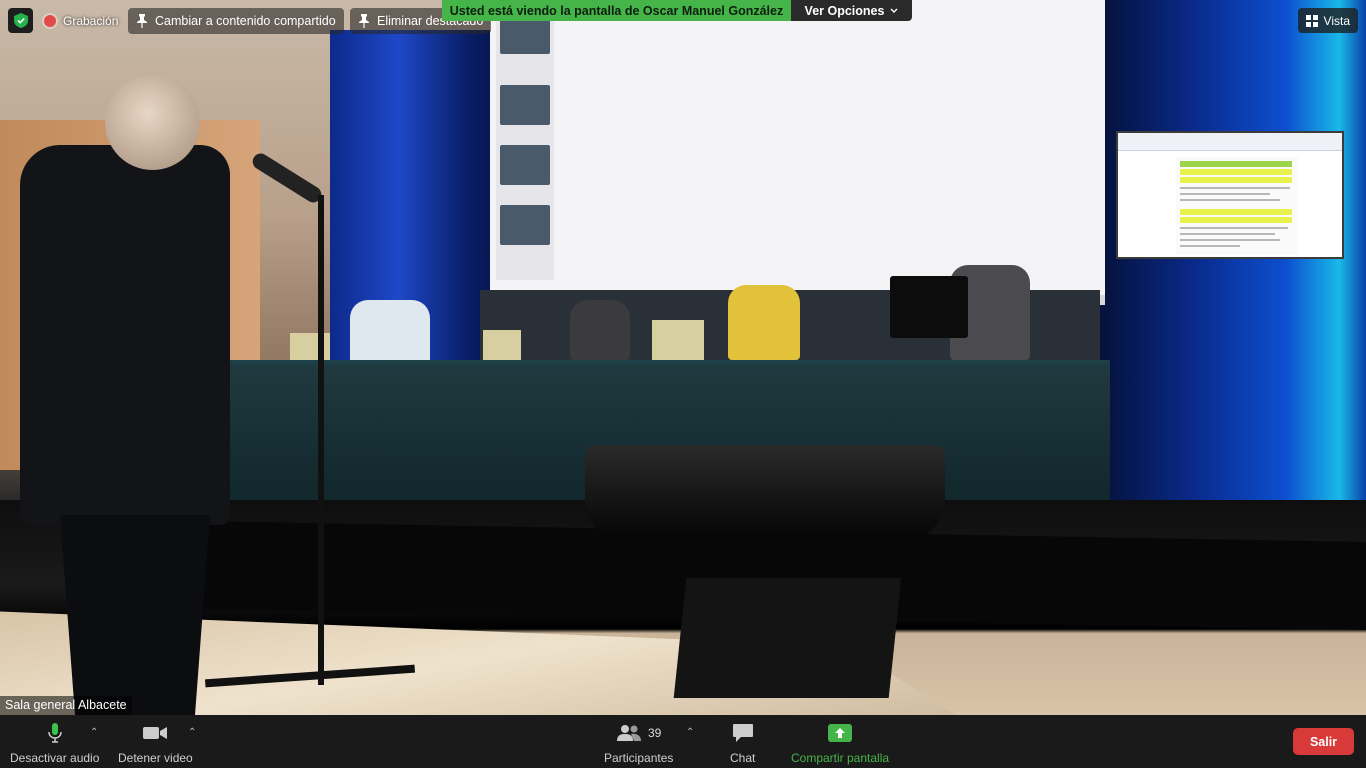 Image resolution: width=1366 pixels, height=768 pixels. I want to click on standing-person, so click(125, 395).